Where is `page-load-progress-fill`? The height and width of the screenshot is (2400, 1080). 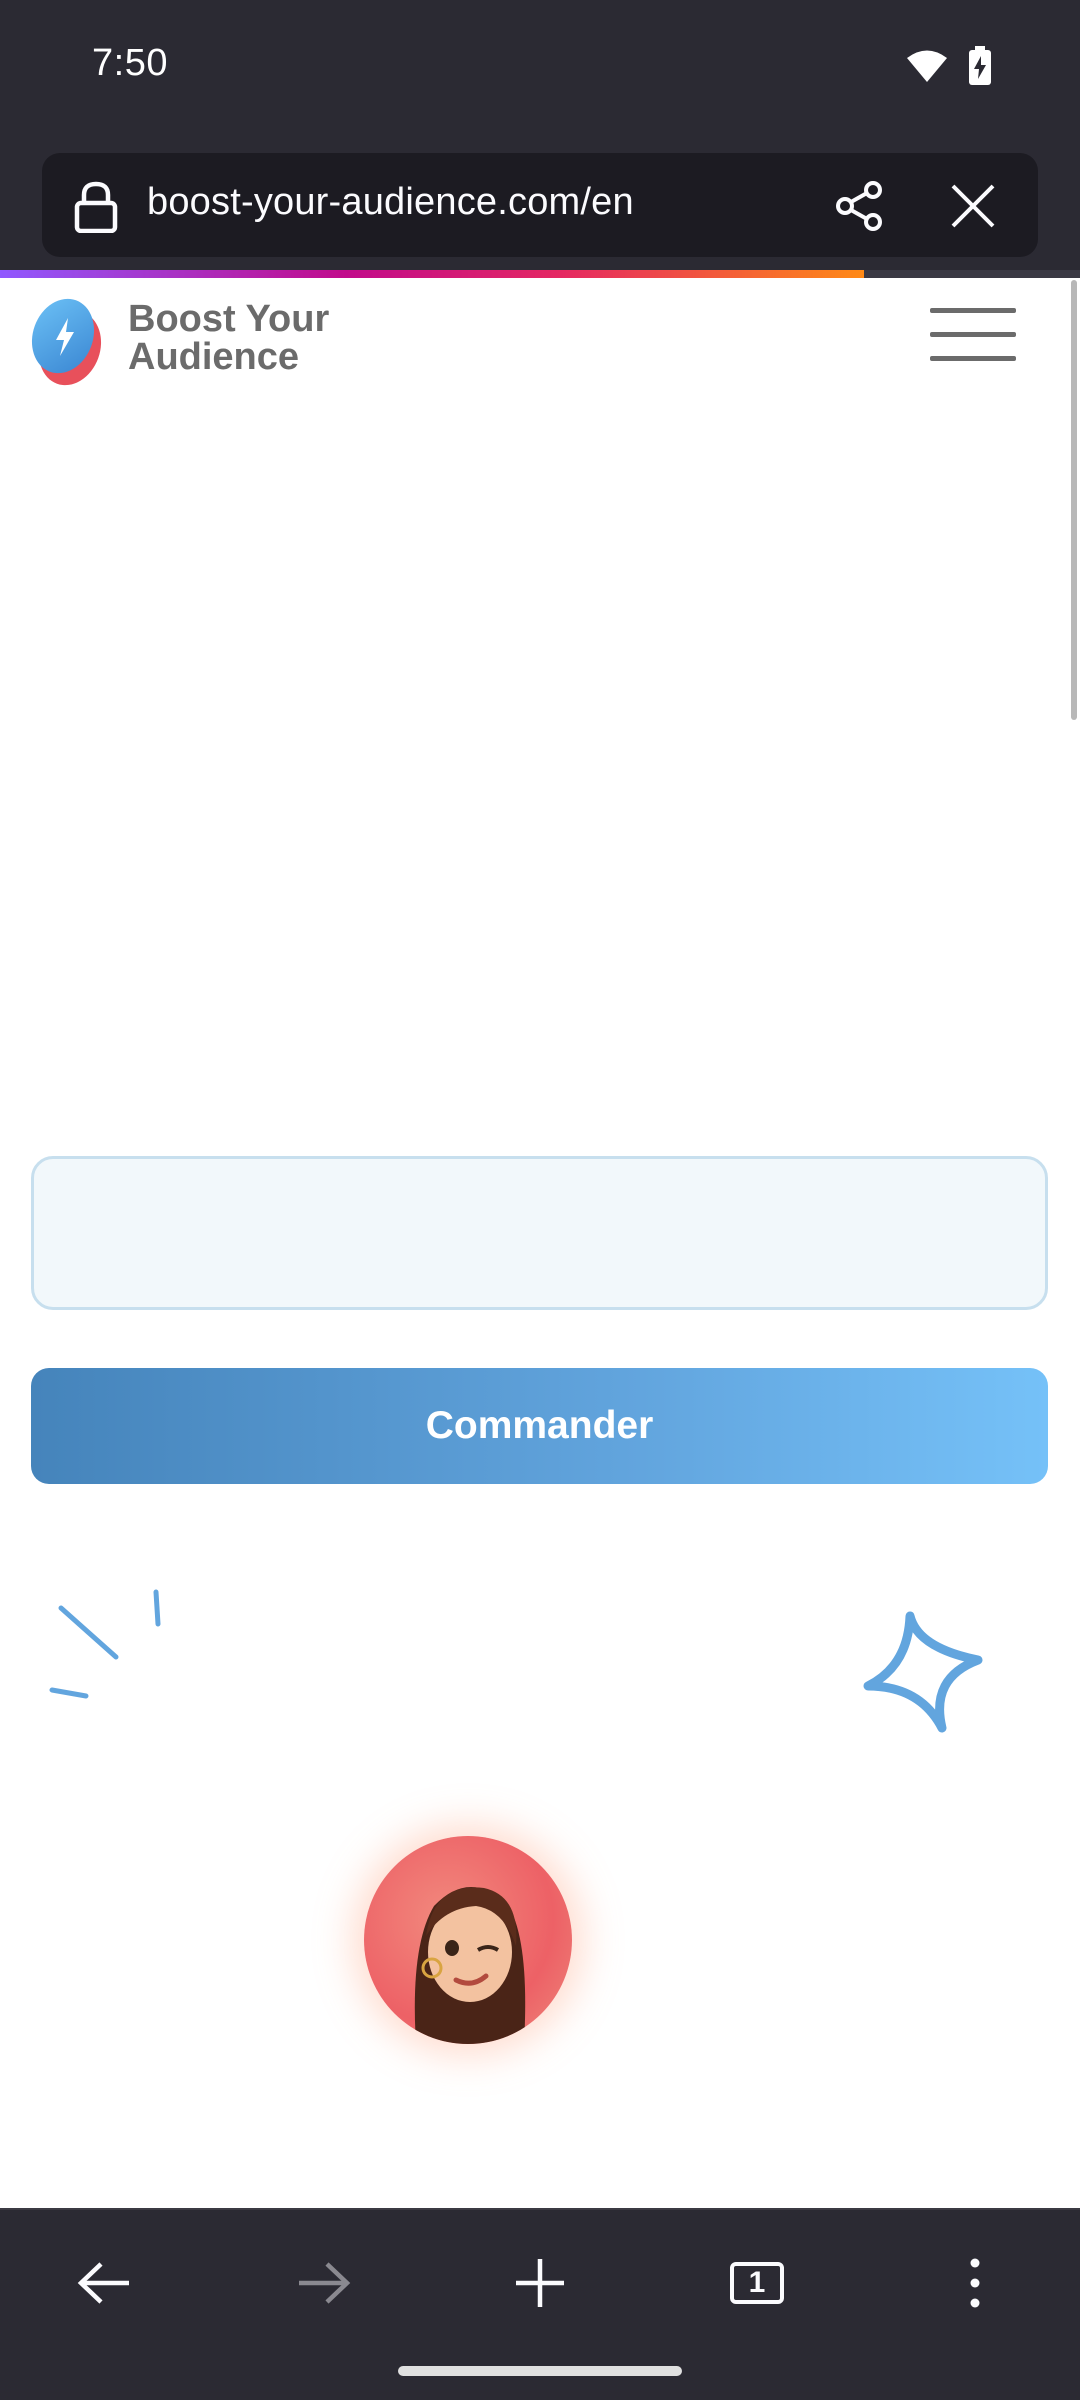 page-load-progress-fill is located at coordinates (432, 274).